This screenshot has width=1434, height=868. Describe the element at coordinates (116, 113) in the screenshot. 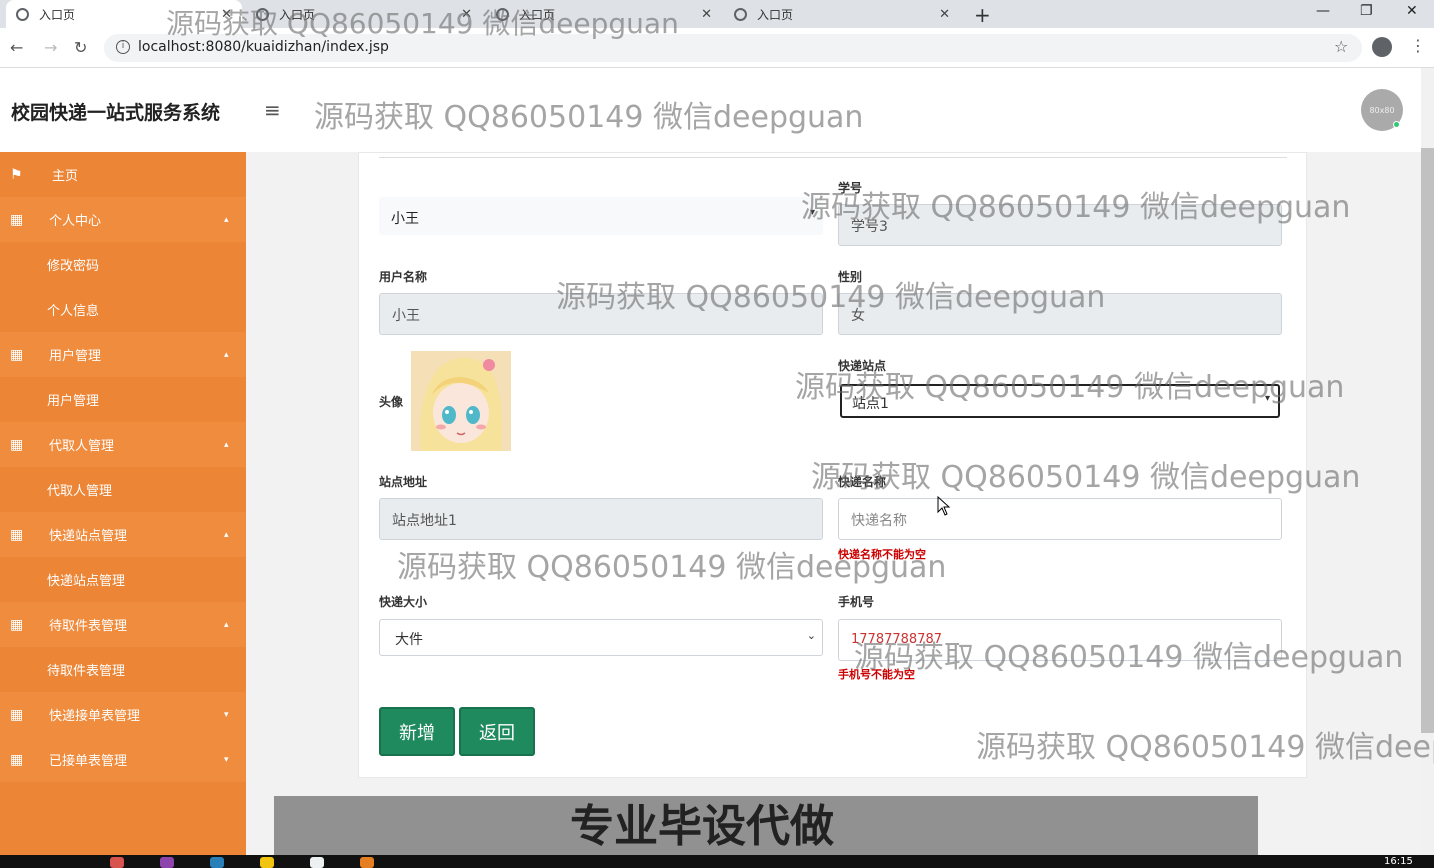

I see `app-title: 校园快递一站式服务系统` at that location.